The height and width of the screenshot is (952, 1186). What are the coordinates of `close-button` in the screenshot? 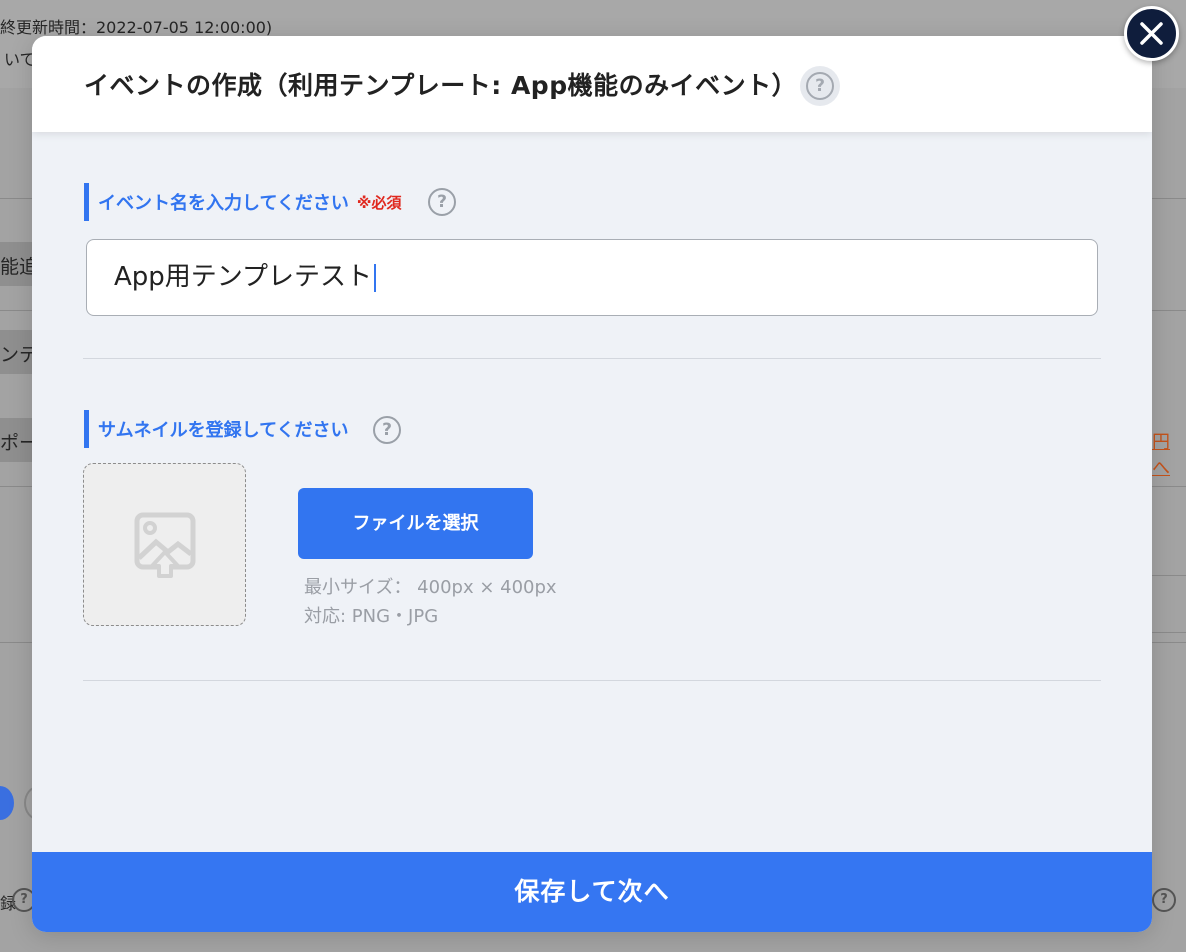 It's located at (1151, 33).